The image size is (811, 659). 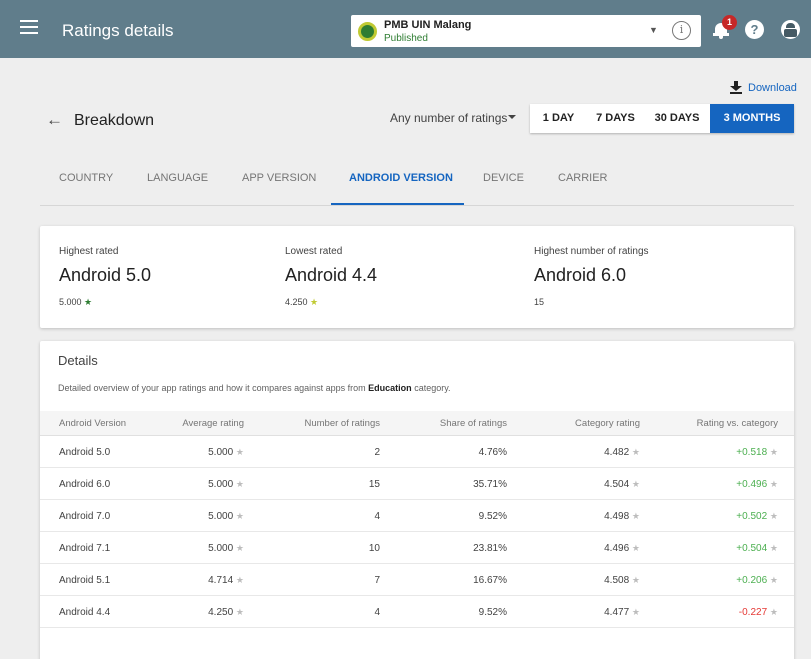 What do you see at coordinates (342, 423) in the screenshot?
I see `column-header: Number of ratings` at bounding box center [342, 423].